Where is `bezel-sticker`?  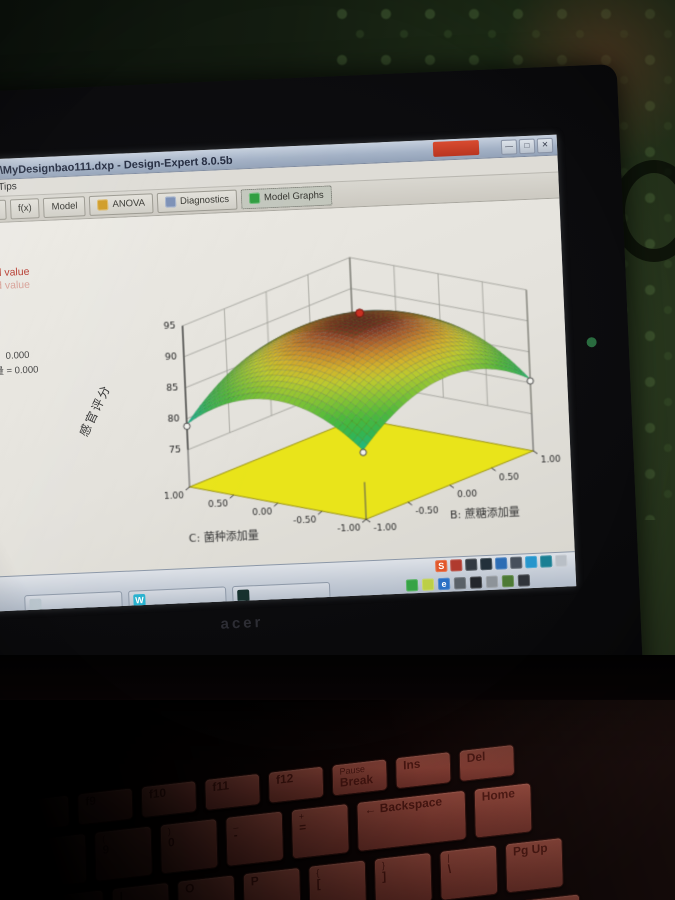 bezel-sticker is located at coordinates (591, 342).